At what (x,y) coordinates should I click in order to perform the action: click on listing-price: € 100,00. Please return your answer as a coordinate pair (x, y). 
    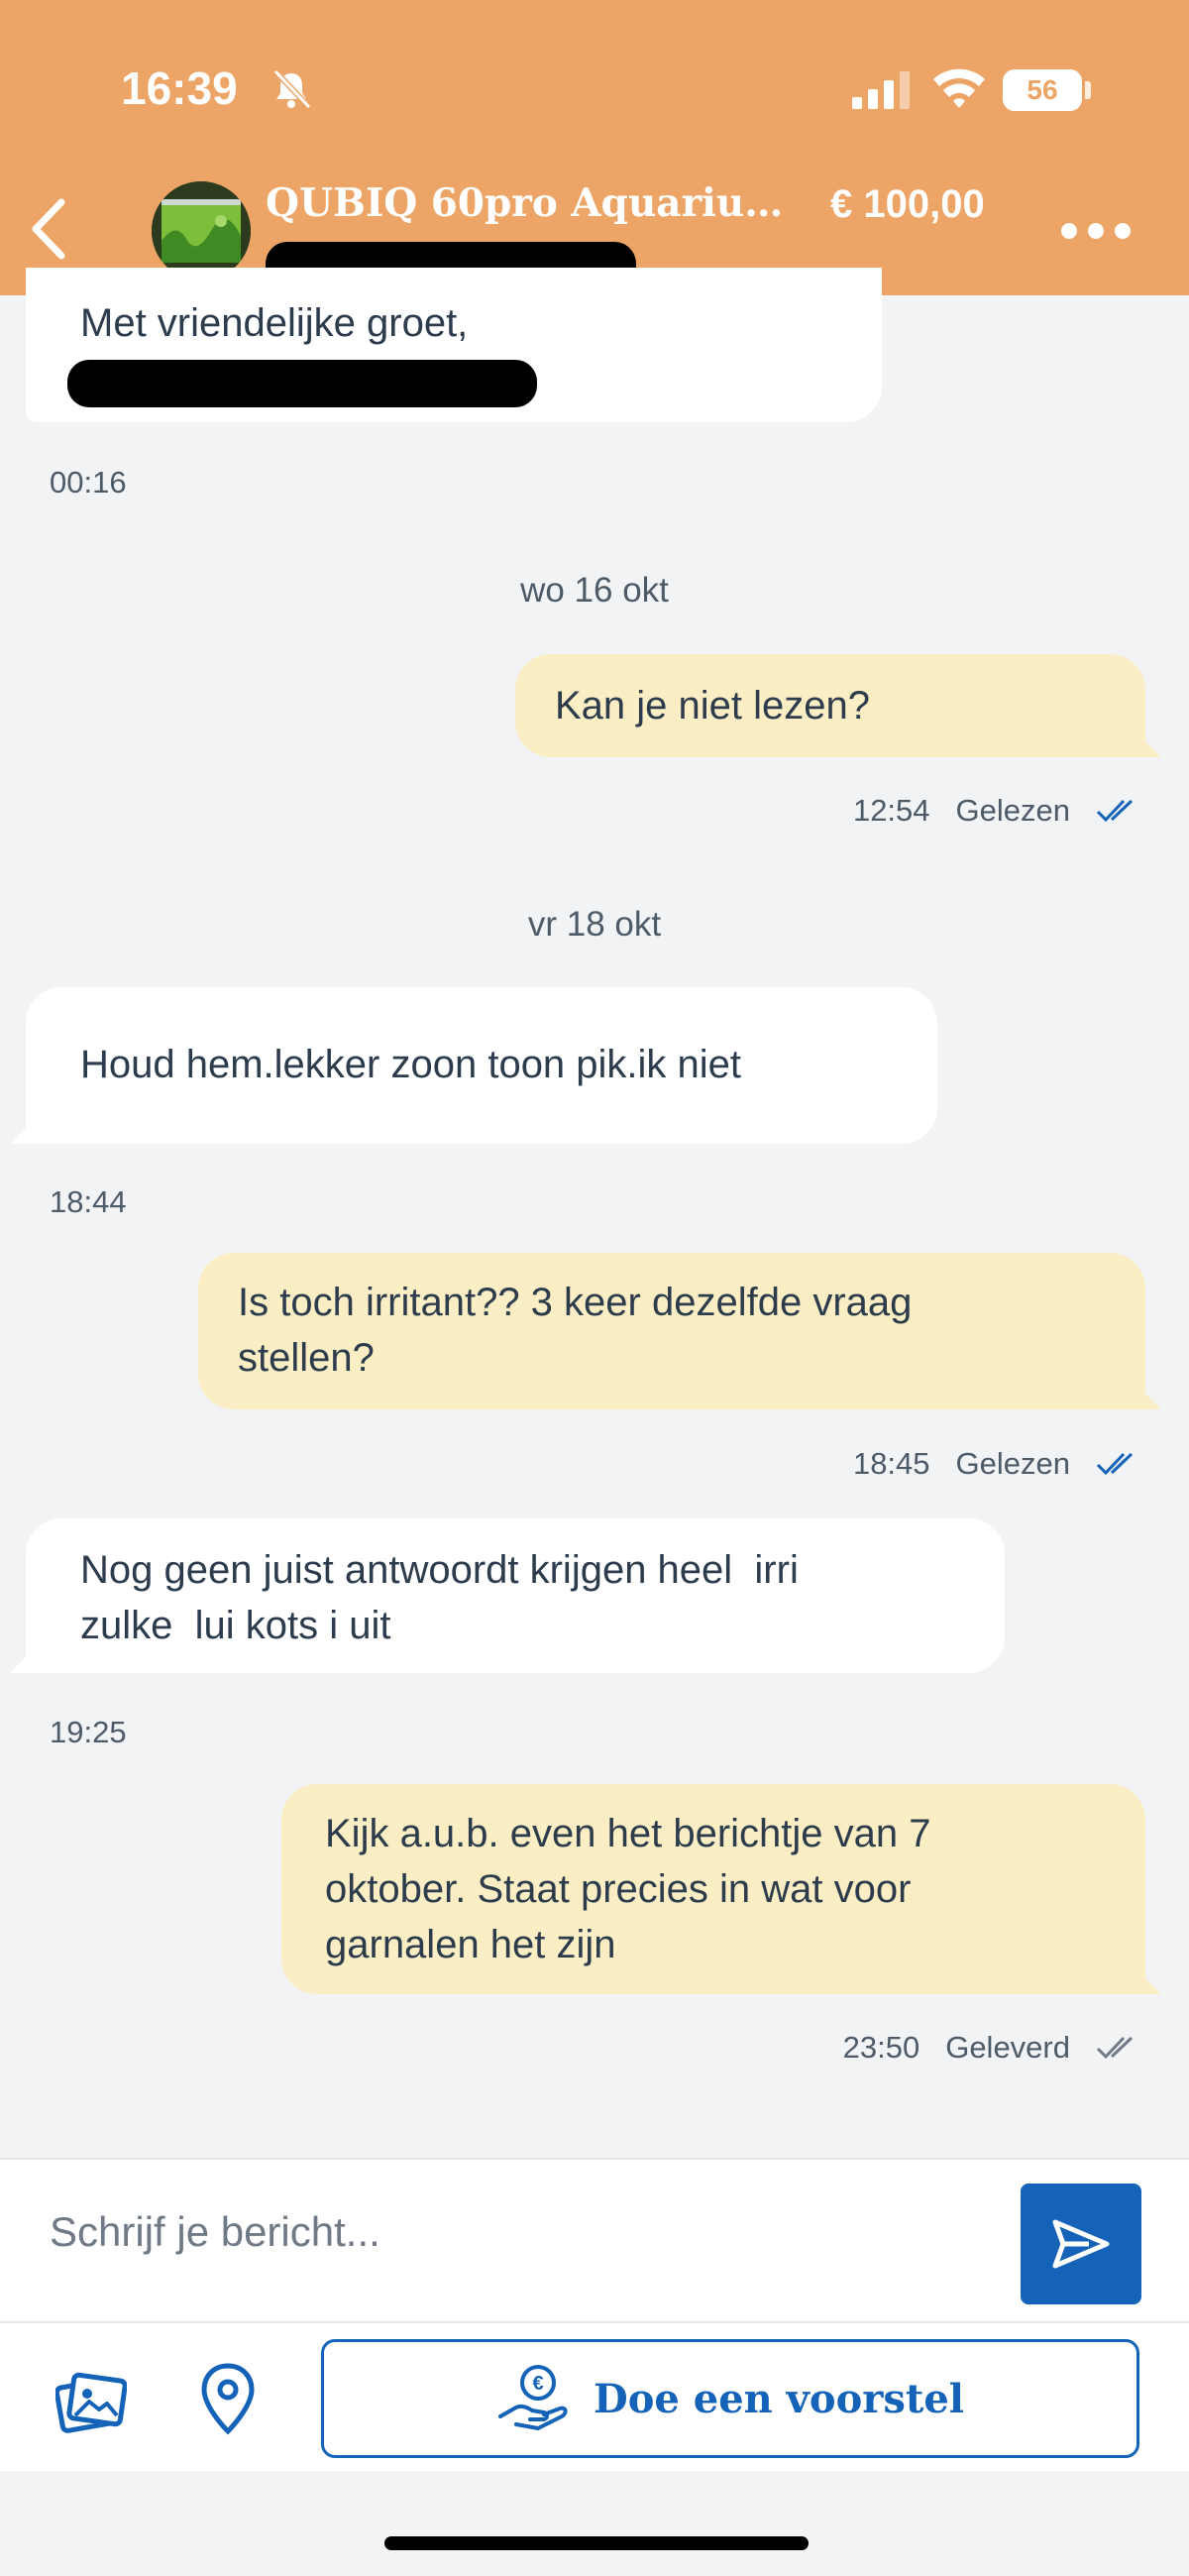
    Looking at the image, I should click on (908, 204).